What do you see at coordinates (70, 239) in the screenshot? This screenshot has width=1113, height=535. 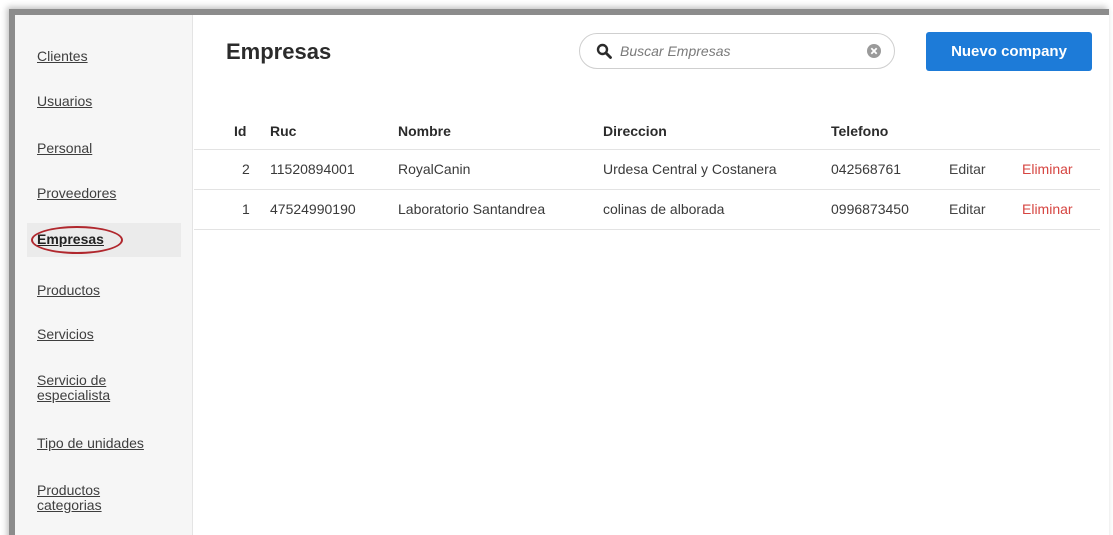 I see `sidebar-item-label: Empresas` at bounding box center [70, 239].